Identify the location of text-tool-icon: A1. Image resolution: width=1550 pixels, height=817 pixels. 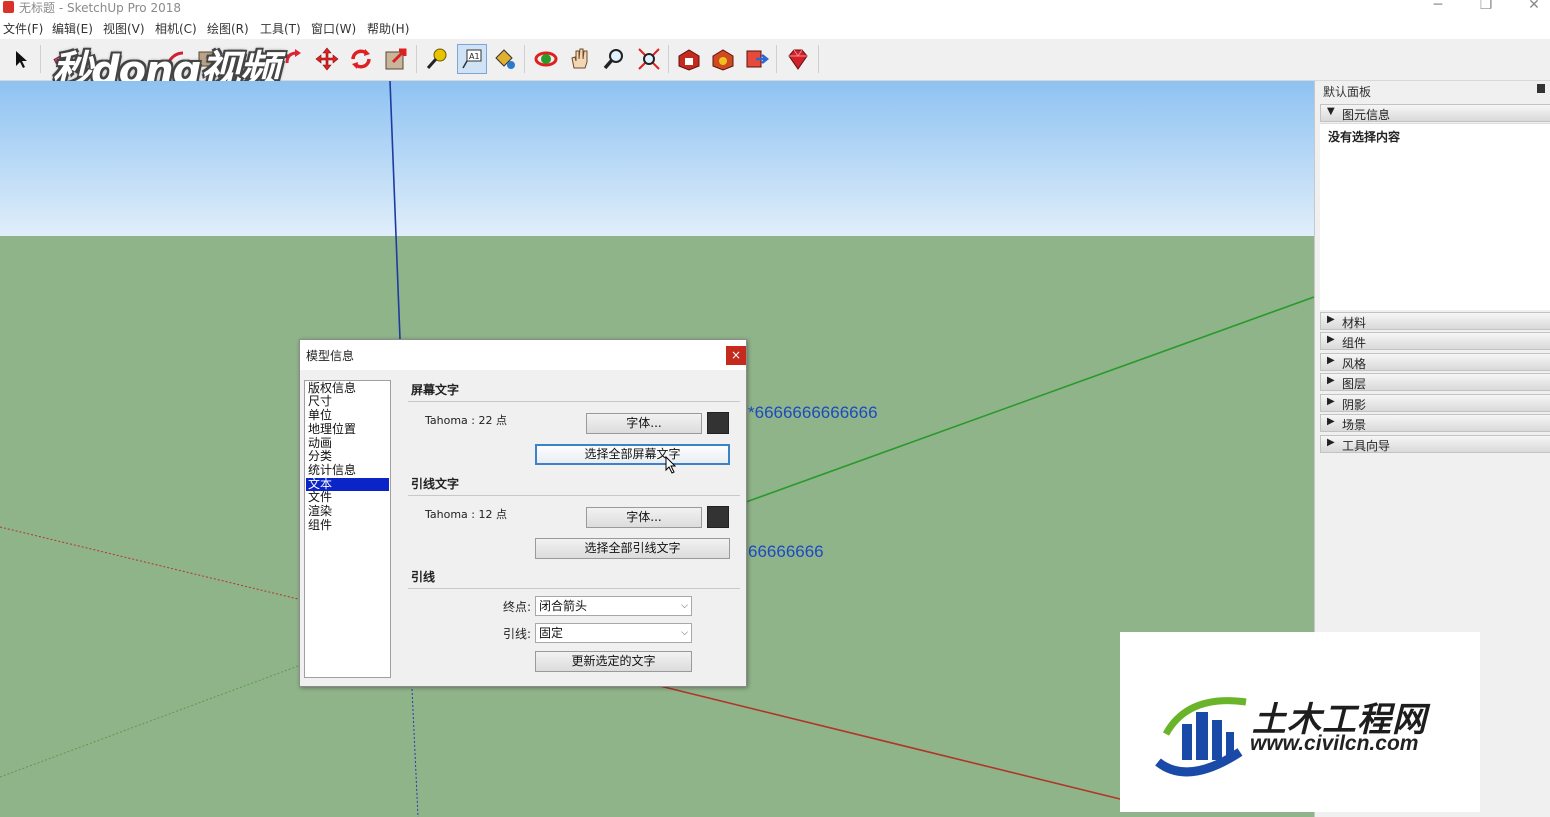
(472, 59).